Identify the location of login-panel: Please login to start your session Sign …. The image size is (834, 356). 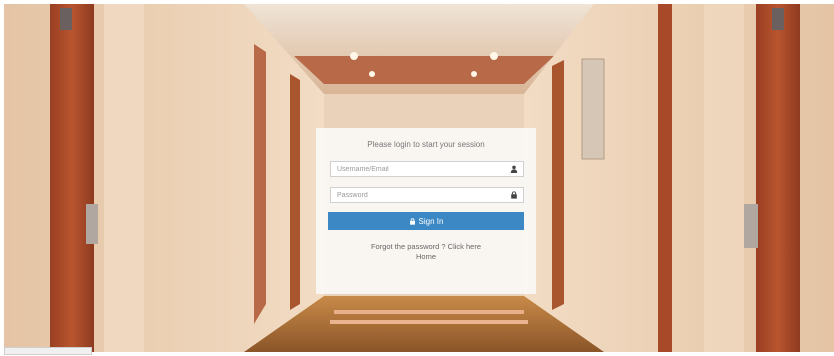
(426, 211).